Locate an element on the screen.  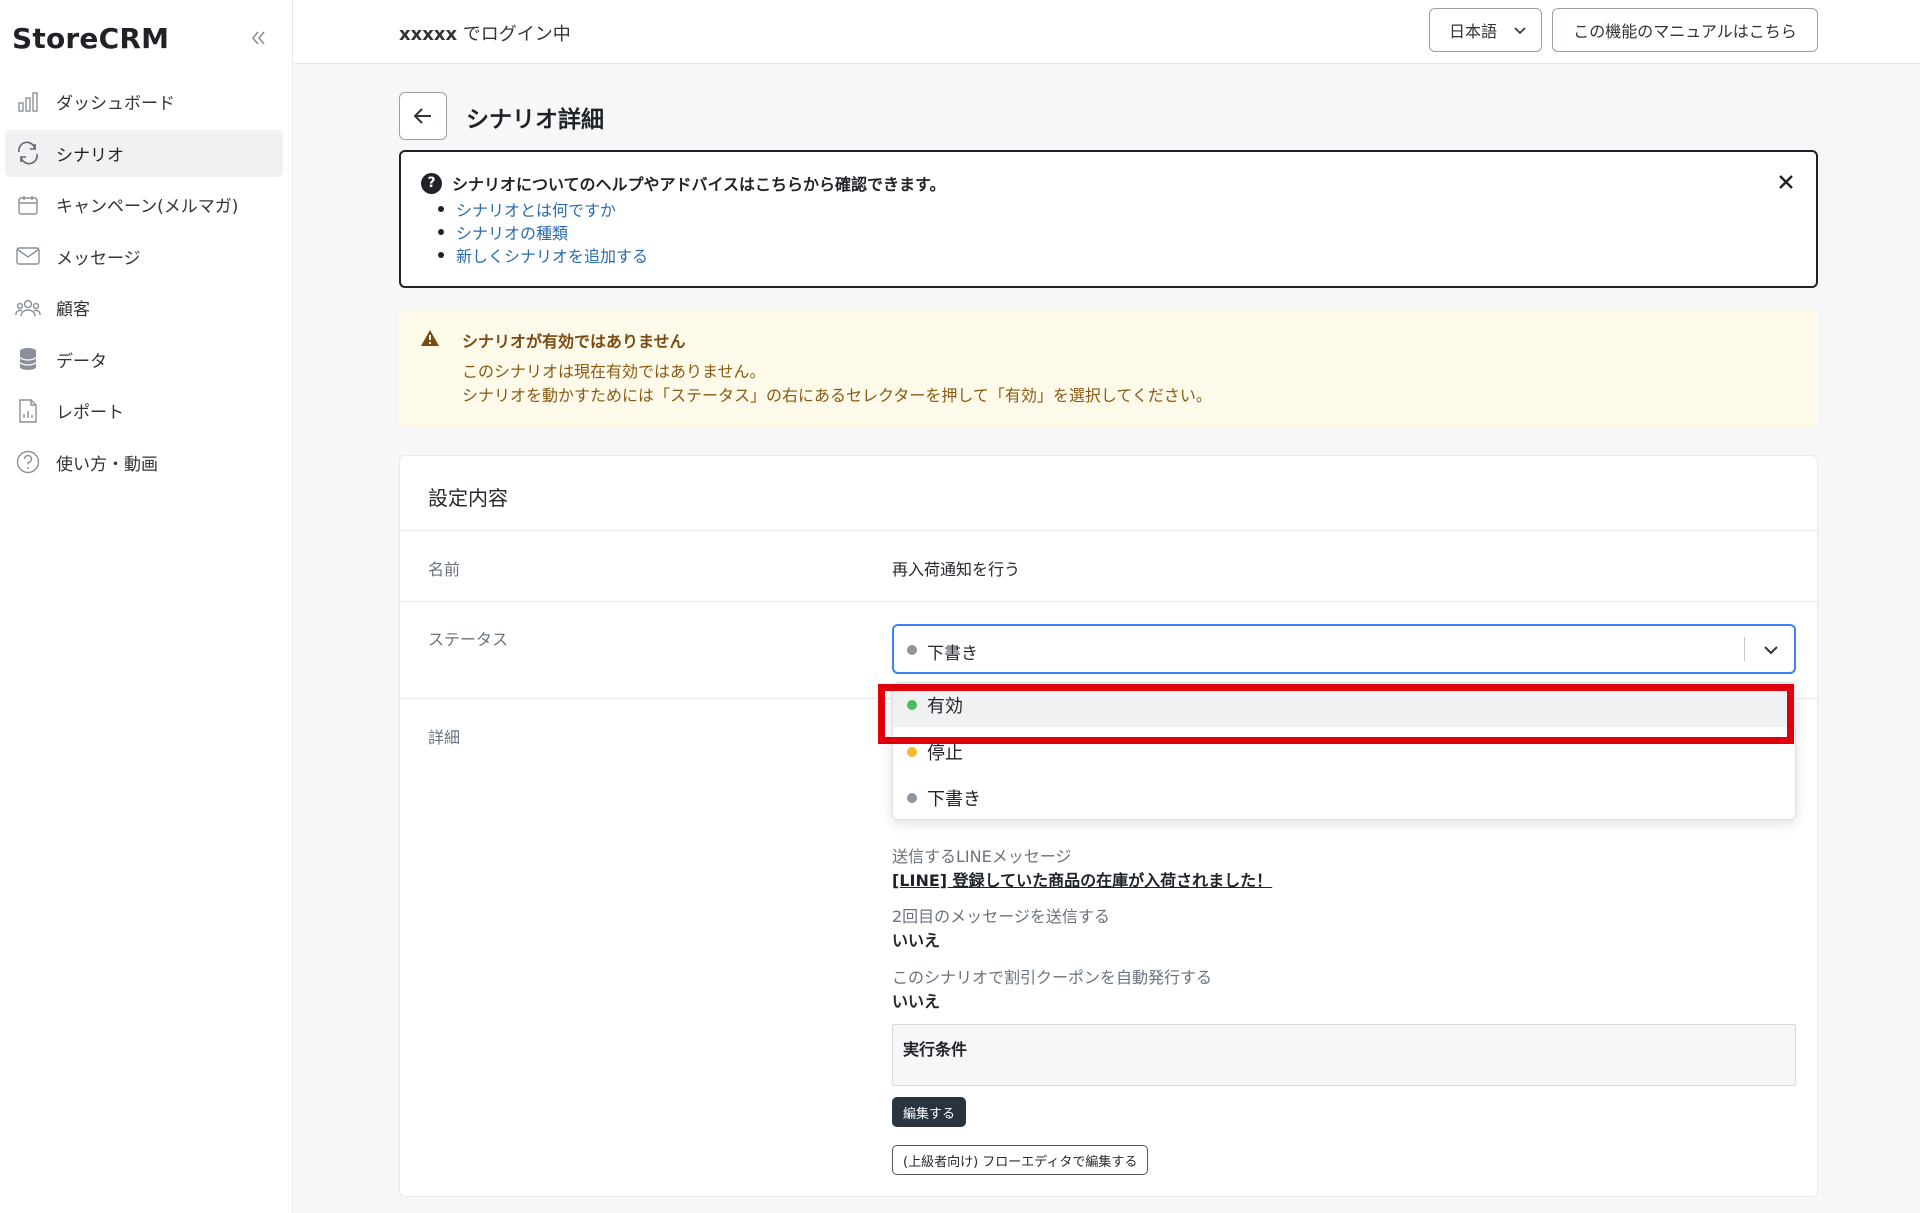
double-chevron-left-icon is located at coordinates (258, 38).